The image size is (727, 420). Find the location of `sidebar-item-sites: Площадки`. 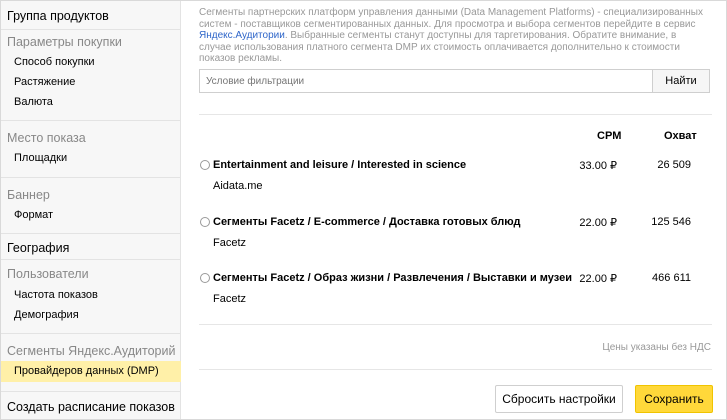

sidebar-item-sites: Площадки is located at coordinates (104, 158).